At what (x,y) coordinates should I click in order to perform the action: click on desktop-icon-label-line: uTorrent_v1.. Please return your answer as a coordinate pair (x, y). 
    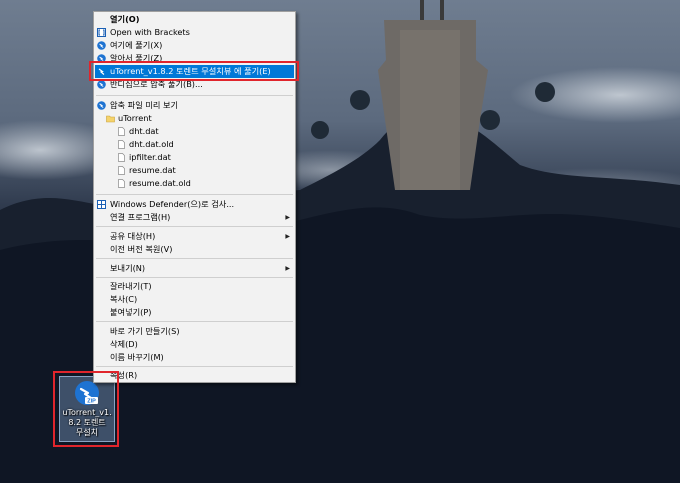
    Looking at the image, I should click on (87, 412).